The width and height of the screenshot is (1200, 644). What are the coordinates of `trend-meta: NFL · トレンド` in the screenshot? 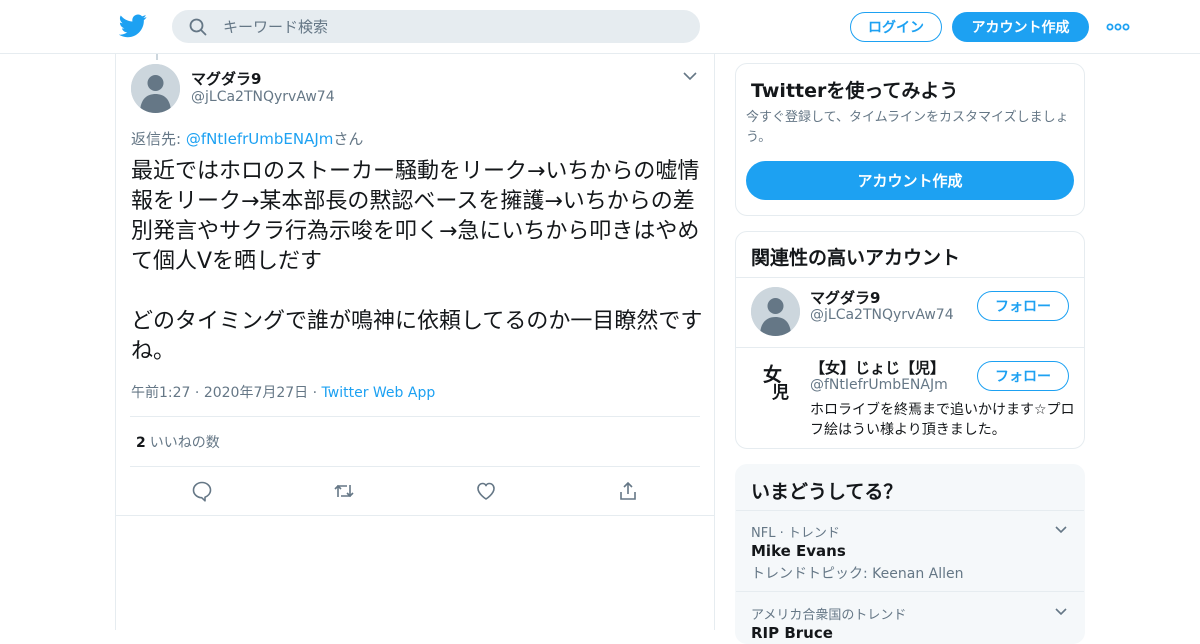 It's located at (795, 533).